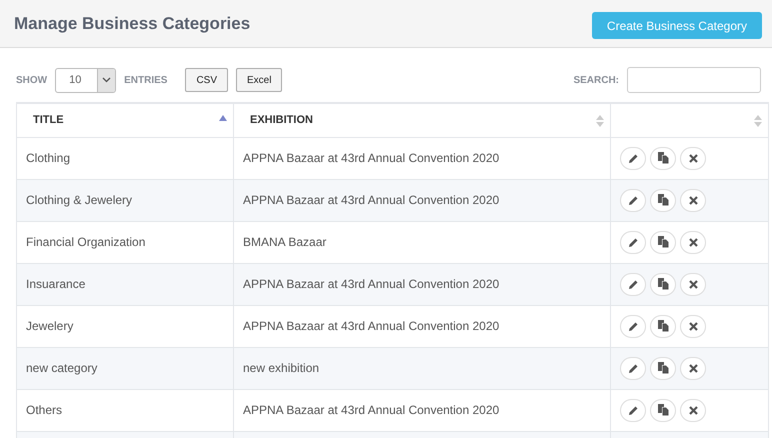 This screenshot has height=438, width=772. I want to click on table-cell: Others, so click(125, 410).